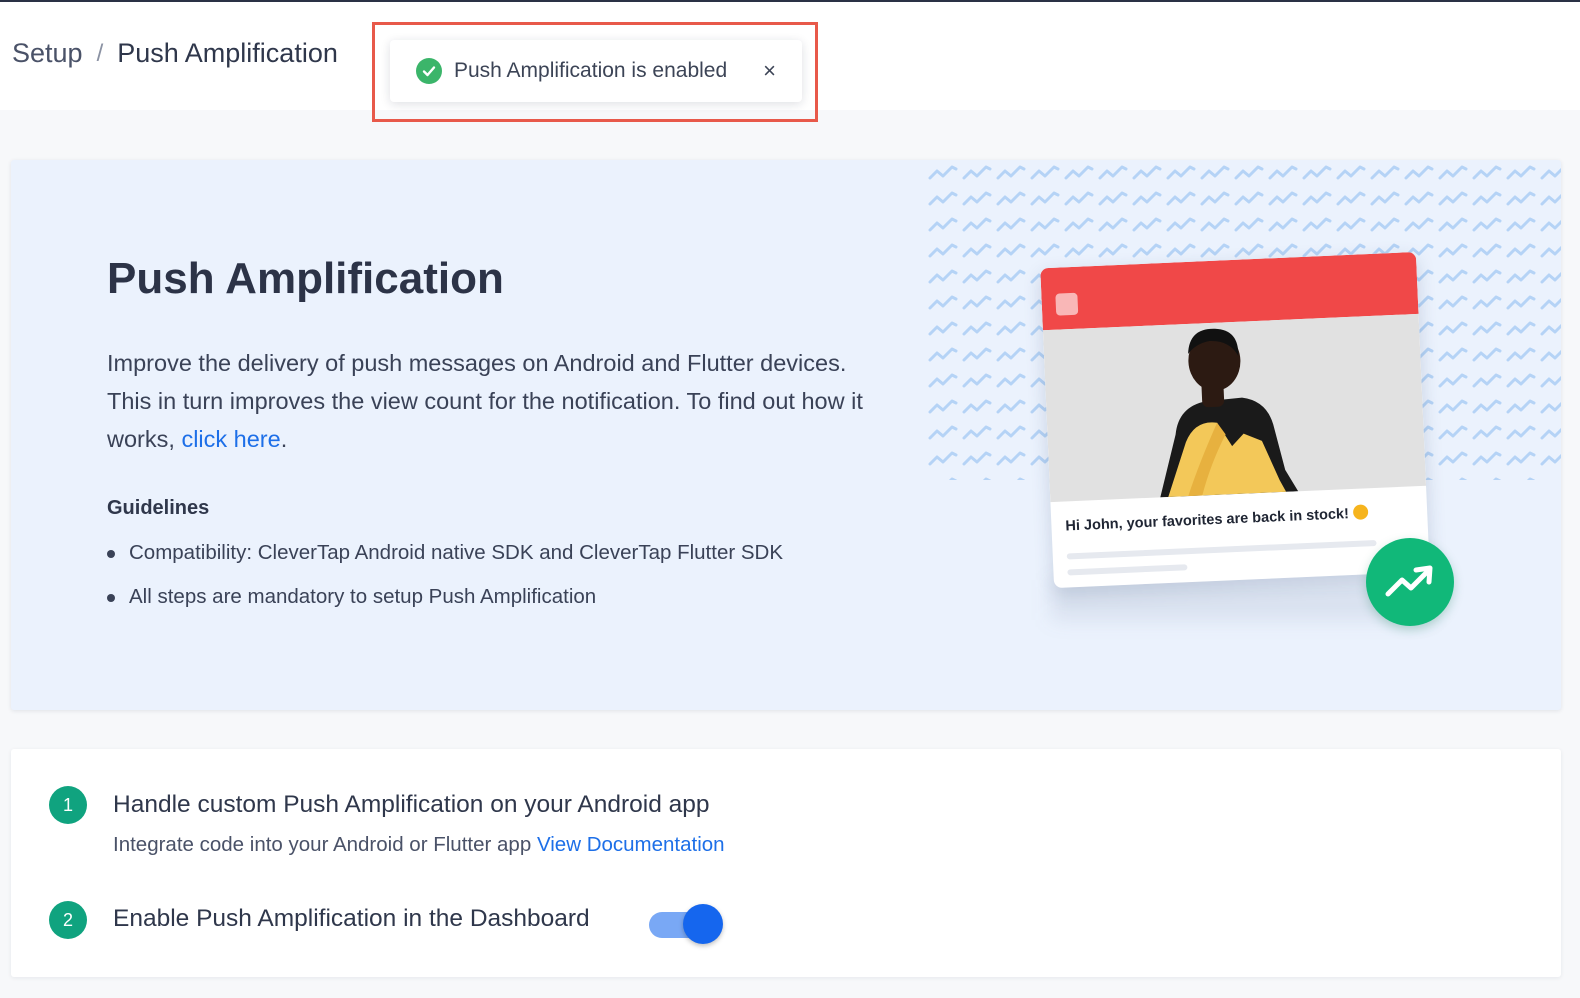  I want to click on view-documentation-link: View Documentation, so click(631, 844).